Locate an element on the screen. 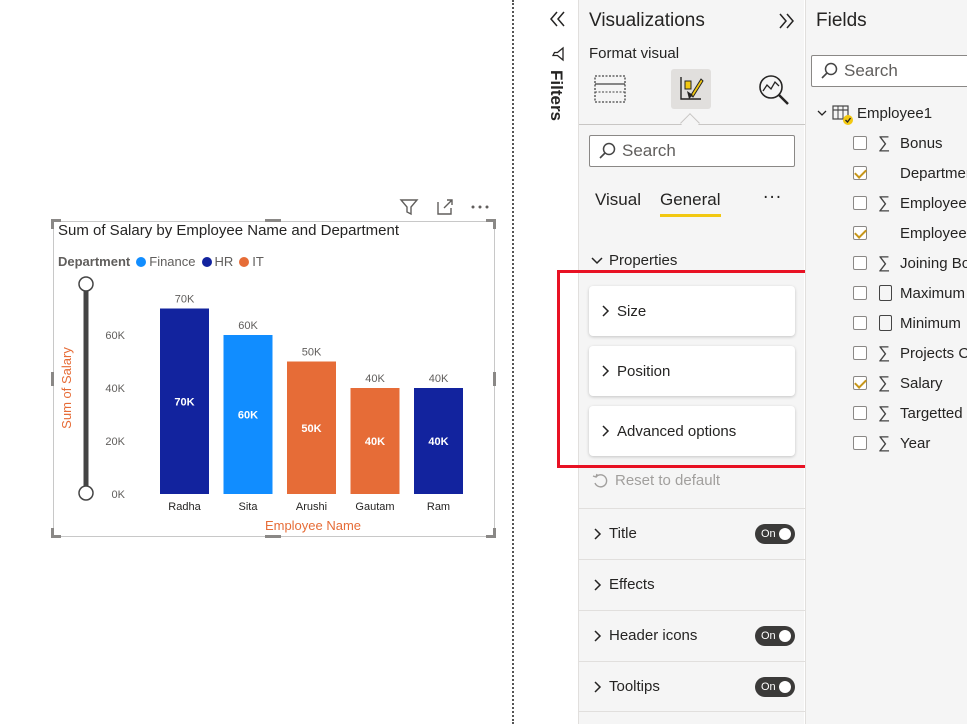  reset-label: Reset to default is located at coordinates (668, 480).